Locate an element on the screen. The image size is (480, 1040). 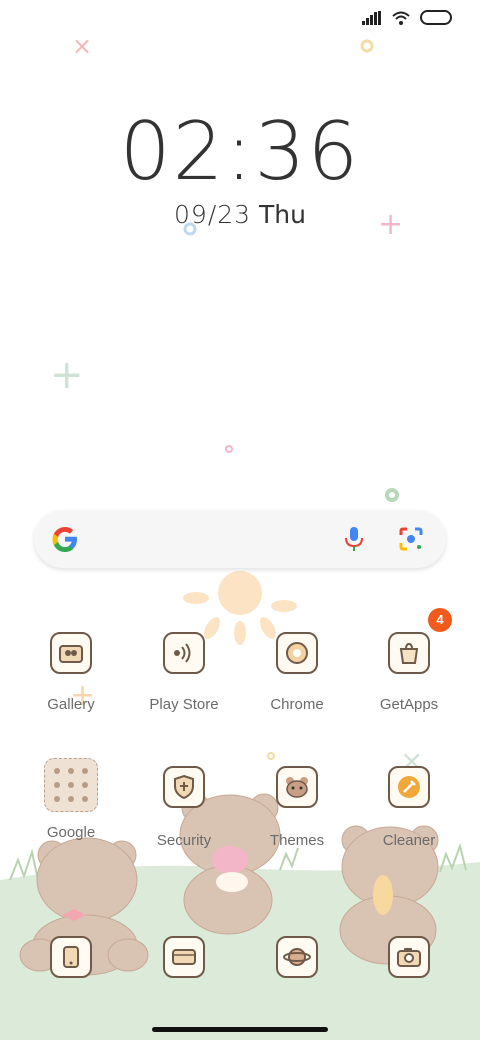
clock-time: 02:36 is located at coordinates (240, 151).